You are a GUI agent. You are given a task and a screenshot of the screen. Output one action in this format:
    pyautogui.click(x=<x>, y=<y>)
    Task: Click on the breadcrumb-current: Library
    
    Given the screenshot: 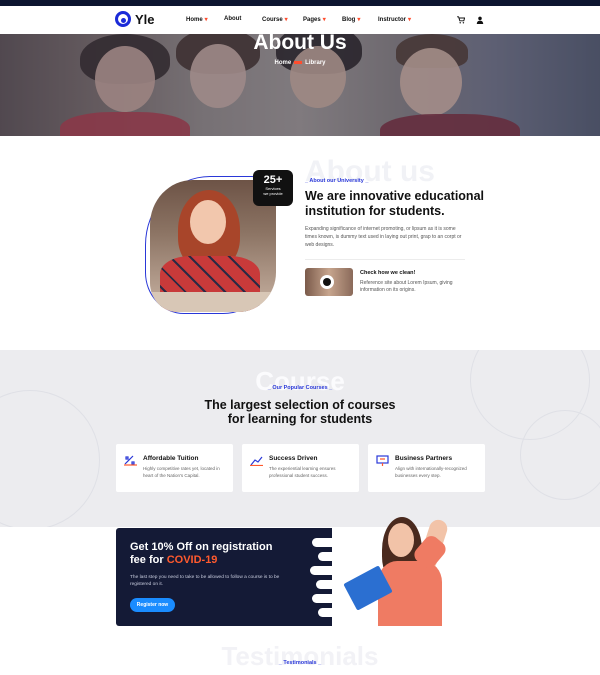 What is the action you would take?
    pyautogui.click(x=315, y=63)
    